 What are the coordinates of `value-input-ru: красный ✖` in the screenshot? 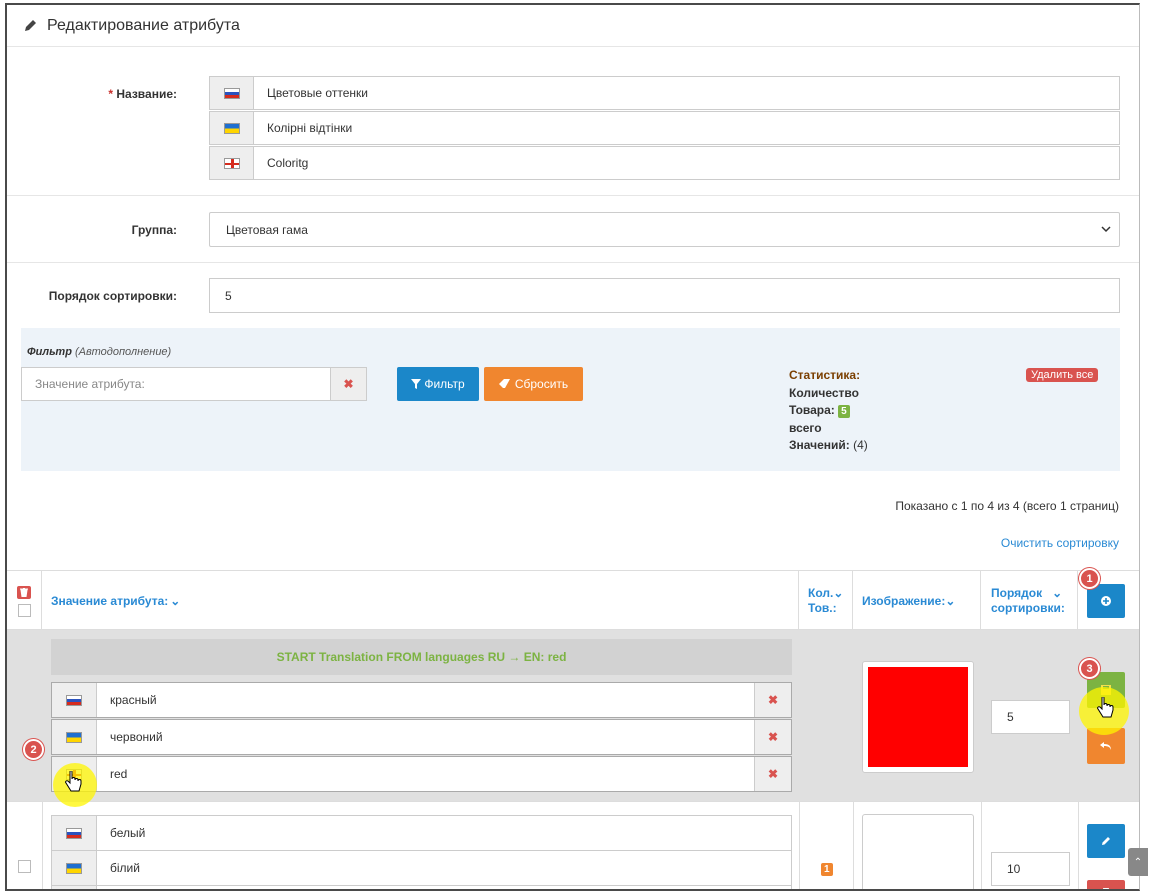 It's located at (421, 700).